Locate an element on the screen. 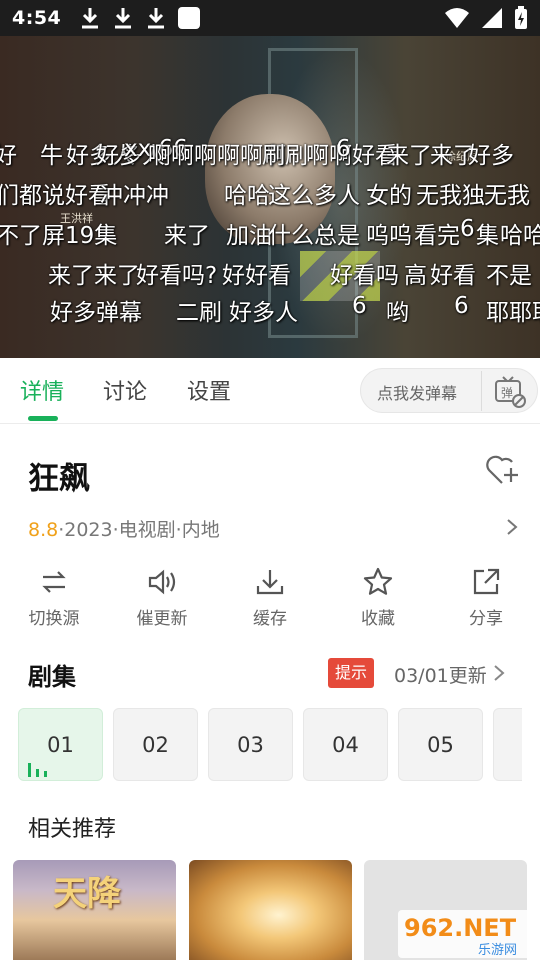 The height and width of the screenshot is (960, 540). episode-number: 04 is located at coordinates (345, 745).